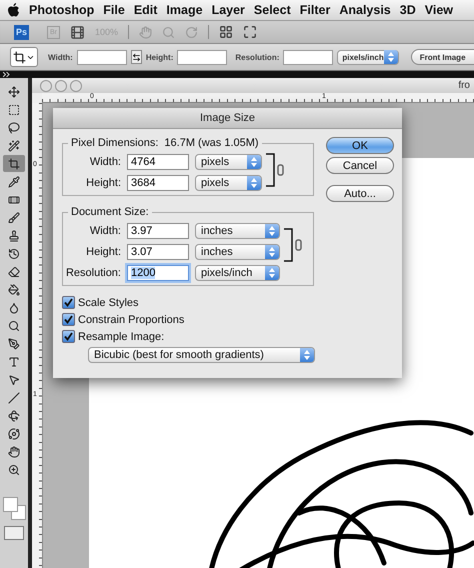  I want to click on history-icon, so click(14, 254).